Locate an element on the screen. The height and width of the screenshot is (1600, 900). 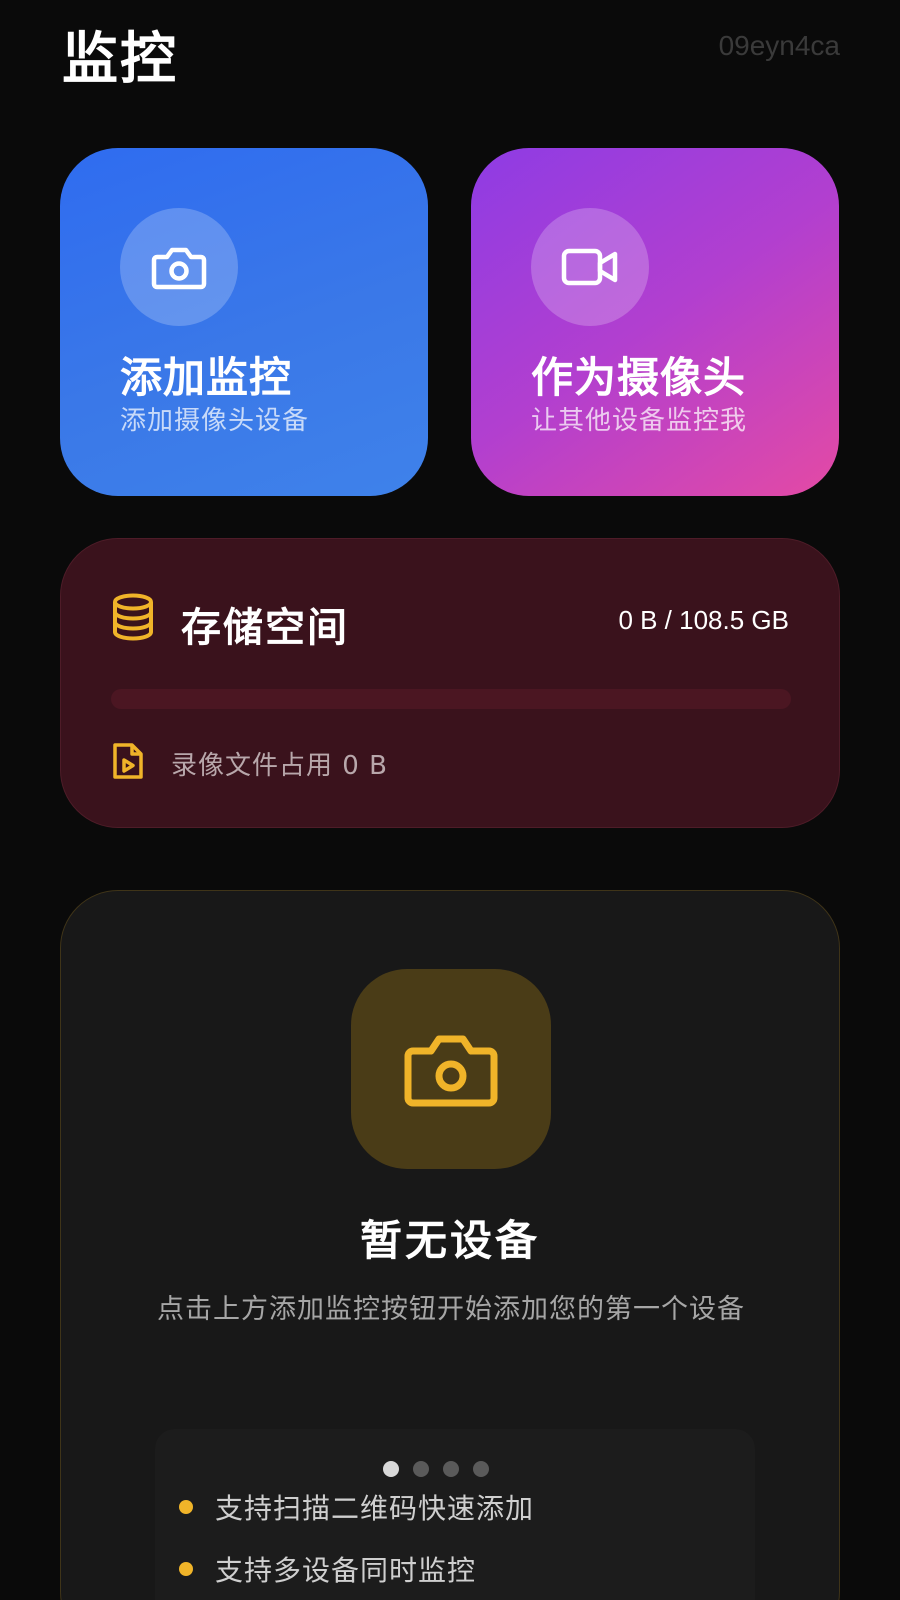
video-file-icon is located at coordinates (128, 763).